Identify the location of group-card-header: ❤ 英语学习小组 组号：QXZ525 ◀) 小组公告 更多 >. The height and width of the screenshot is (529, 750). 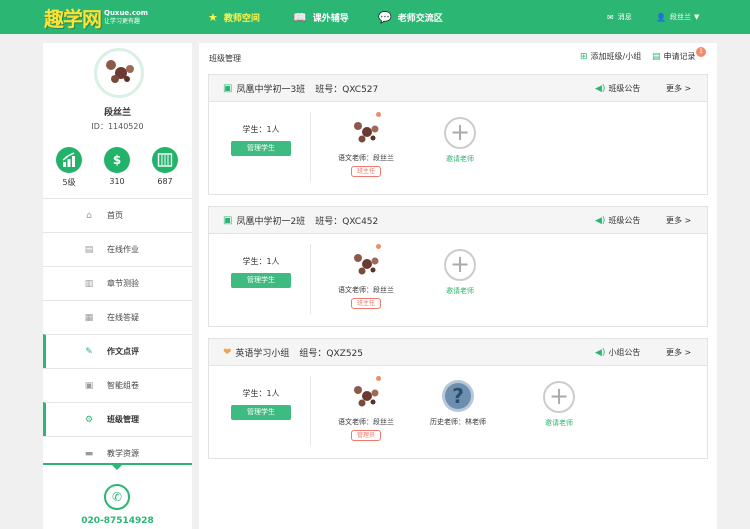
(458, 352).